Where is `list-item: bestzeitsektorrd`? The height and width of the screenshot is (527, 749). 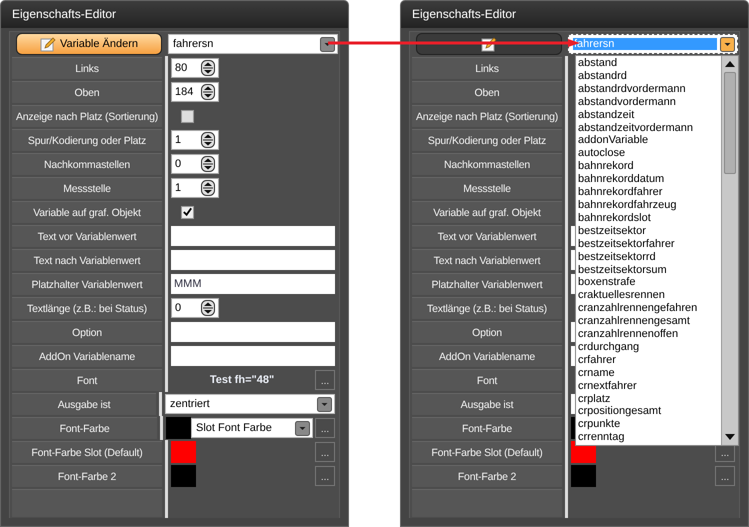
list-item: bestzeitsektorrd is located at coordinates (649, 257).